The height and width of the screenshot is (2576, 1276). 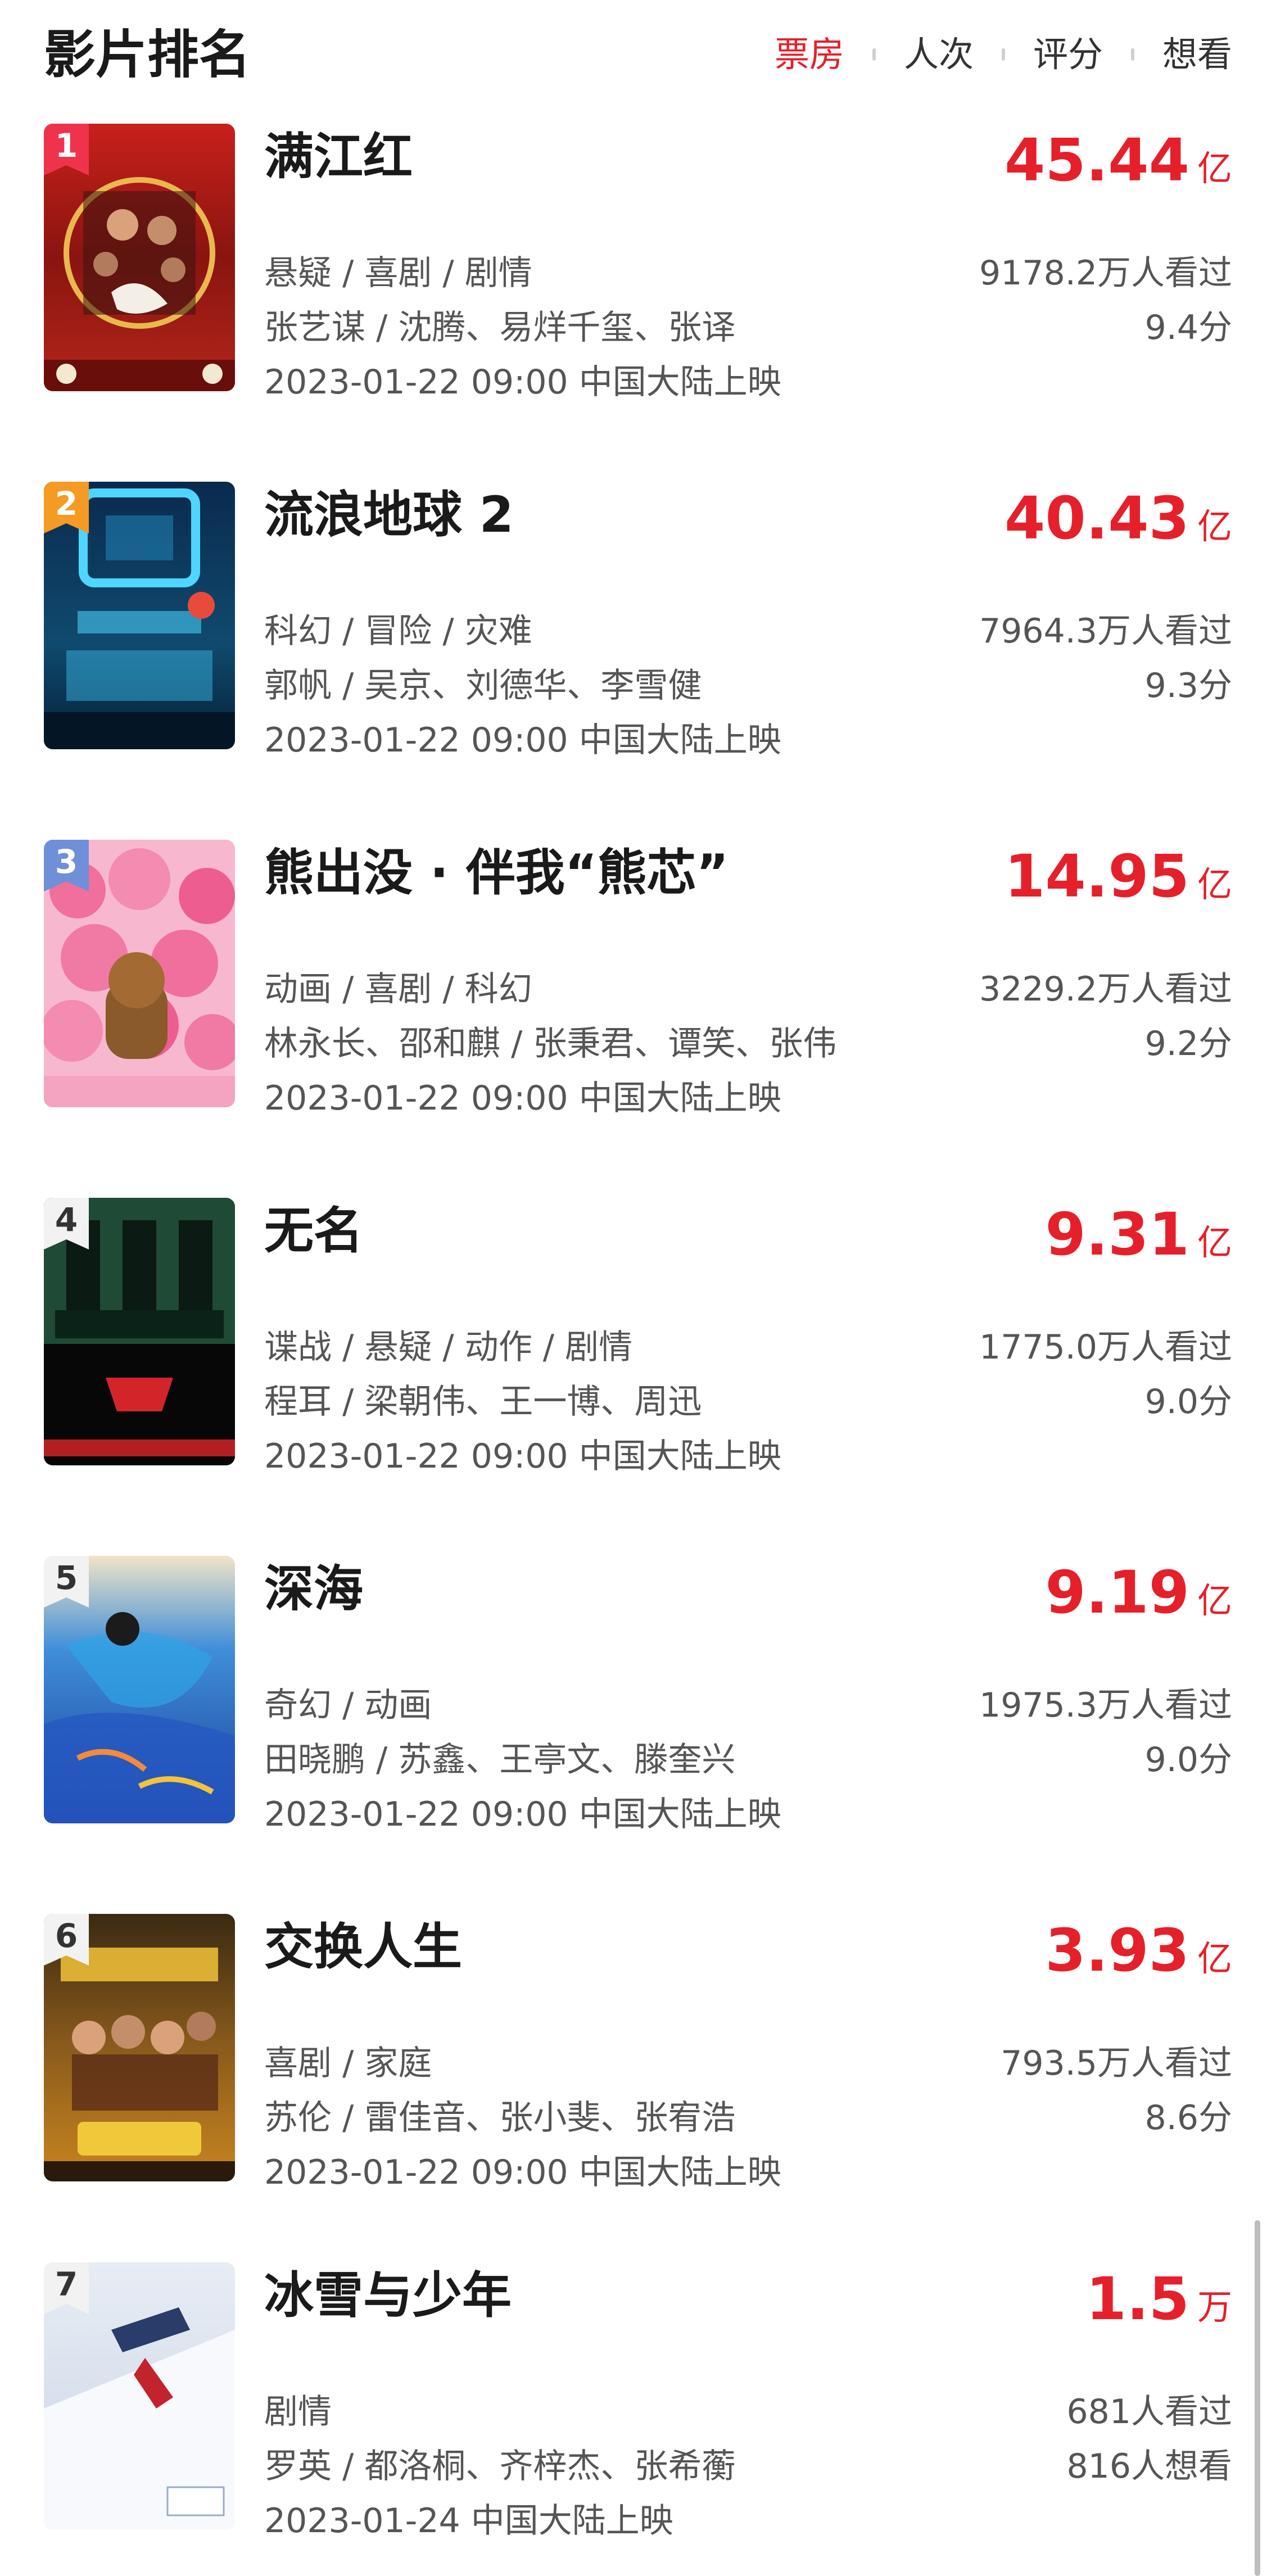 I want to click on rank-badge: 3, so click(x=66, y=865).